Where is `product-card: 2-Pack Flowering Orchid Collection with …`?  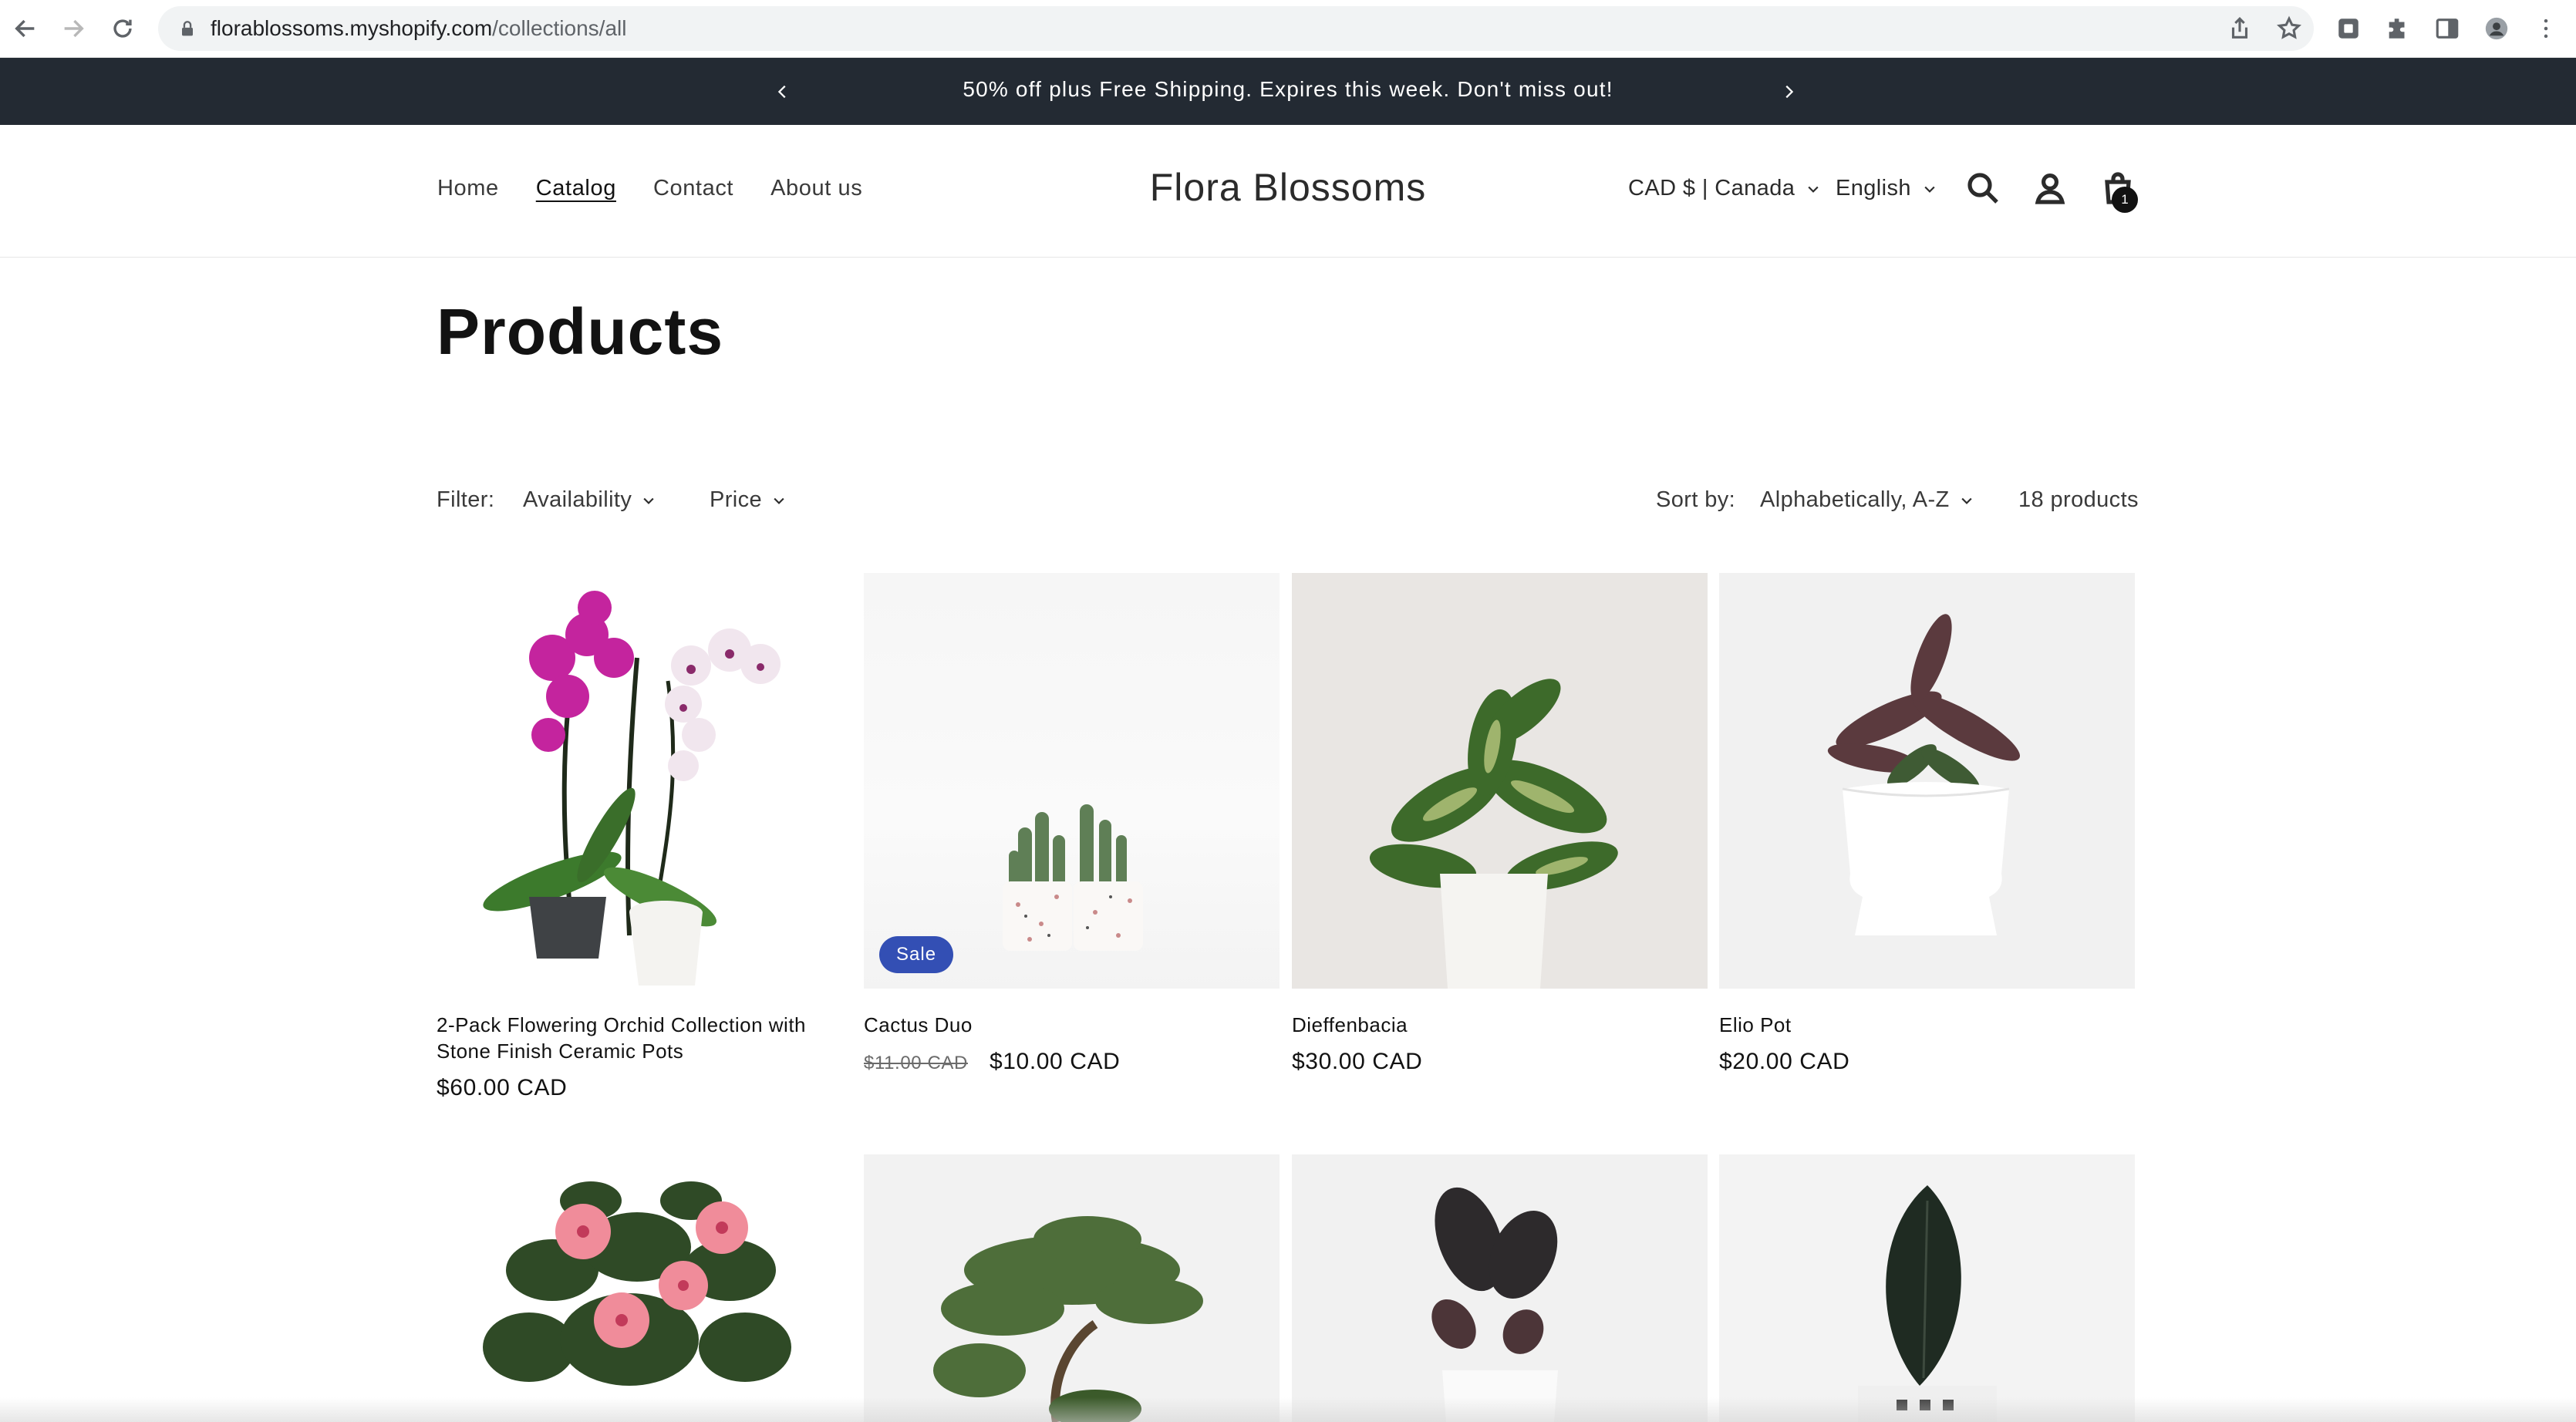 product-card: 2-Pack Flowering Orchid Collection with … is located at coordinates (644, 837).